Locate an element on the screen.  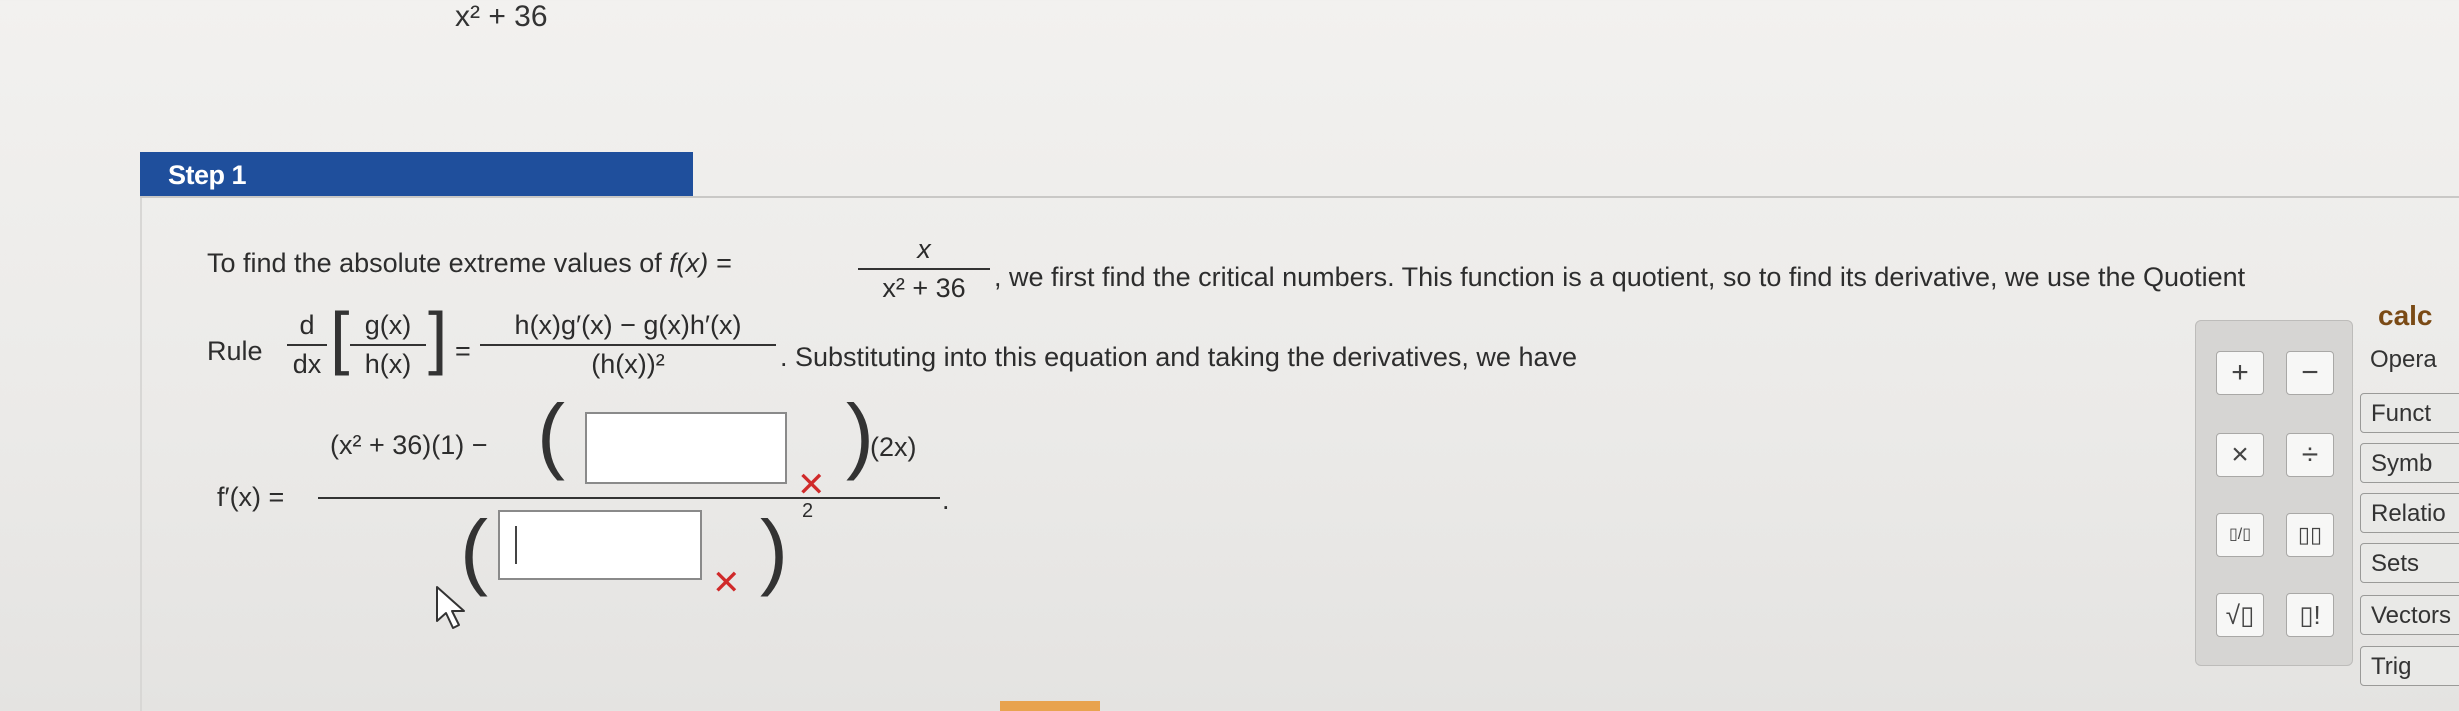
fraction-button: ▯/▯ is located at coordinates (2240, 535).